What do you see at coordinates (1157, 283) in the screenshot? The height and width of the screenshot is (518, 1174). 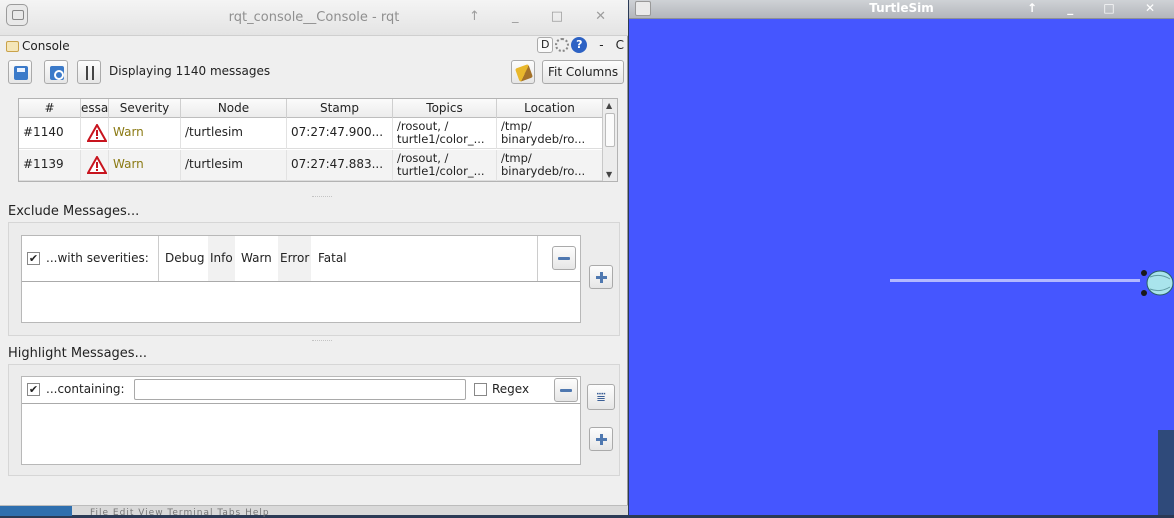 I see `turtle-icon` at bounding box center [1157, 283].